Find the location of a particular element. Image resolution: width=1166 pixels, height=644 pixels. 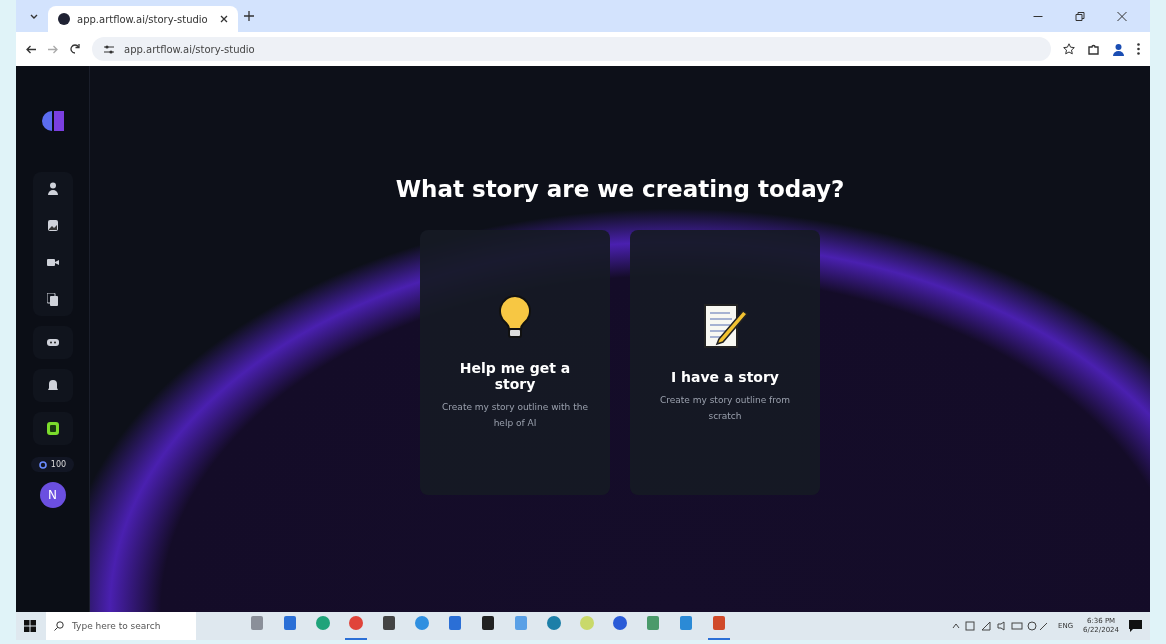

profile-icon is located at coordinates (1118, 49).